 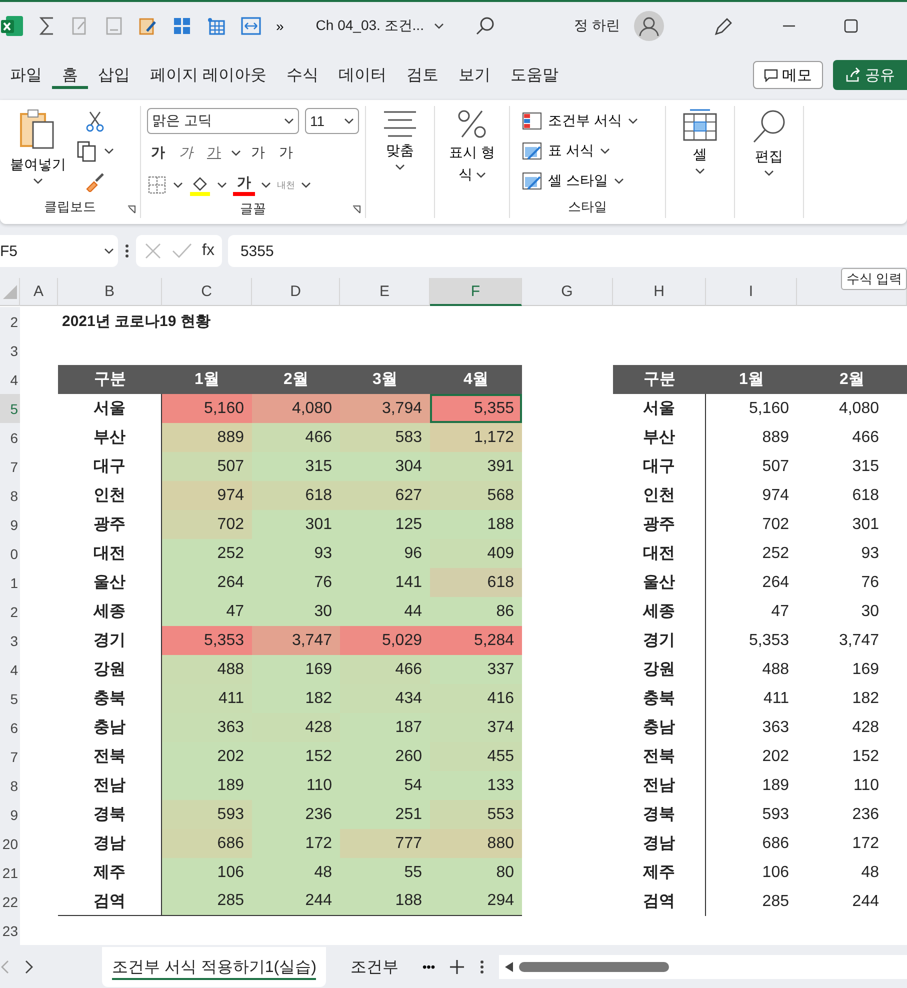 What do you see at coordinates (12, 26) in the screenshot?
I see `excel-icon` at bounding box center [12, 26].